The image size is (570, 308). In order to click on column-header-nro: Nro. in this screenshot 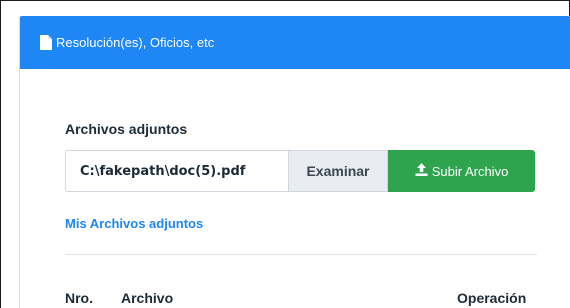, I will do `click(79, 298)`.